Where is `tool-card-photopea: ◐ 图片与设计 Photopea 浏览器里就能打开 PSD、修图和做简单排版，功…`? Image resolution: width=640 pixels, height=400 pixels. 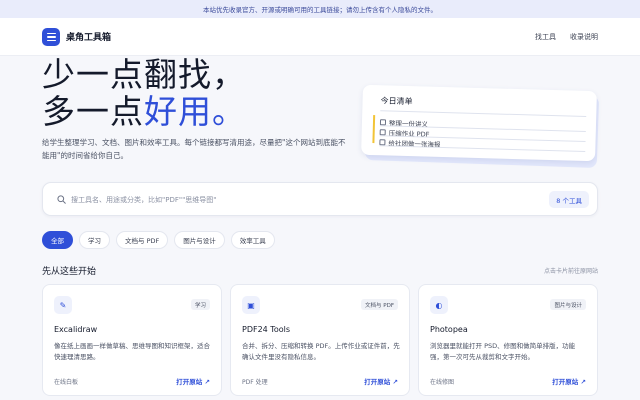 tool-card-photopea: ◐ 图片与设计 Photopea 浏览器里就能打开 PSD、修图和做简单排版，功… is located at coordinates (508, 340).